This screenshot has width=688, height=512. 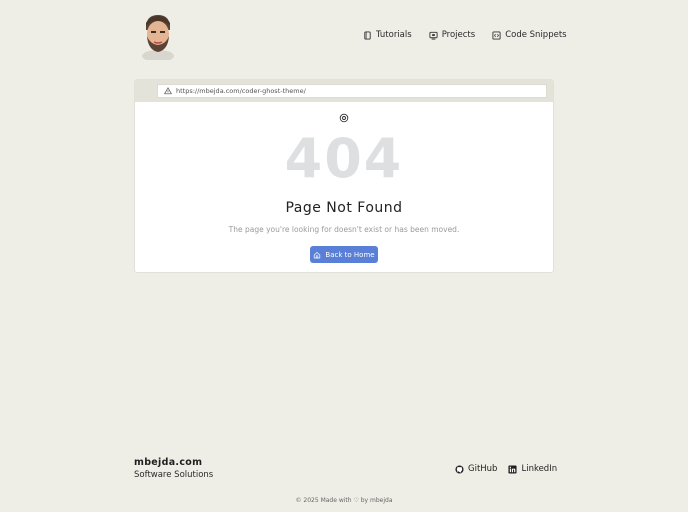 What do you see at coordinates (344, 158) in the screenshot?
I see `error-code: 404` at bounding box center [344, 158].